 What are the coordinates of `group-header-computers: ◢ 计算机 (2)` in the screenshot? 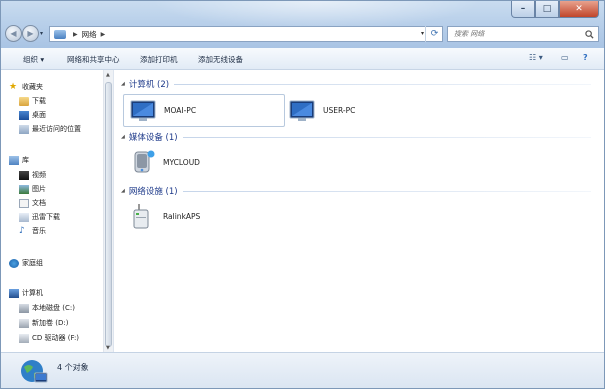 It's located at (356, 84).